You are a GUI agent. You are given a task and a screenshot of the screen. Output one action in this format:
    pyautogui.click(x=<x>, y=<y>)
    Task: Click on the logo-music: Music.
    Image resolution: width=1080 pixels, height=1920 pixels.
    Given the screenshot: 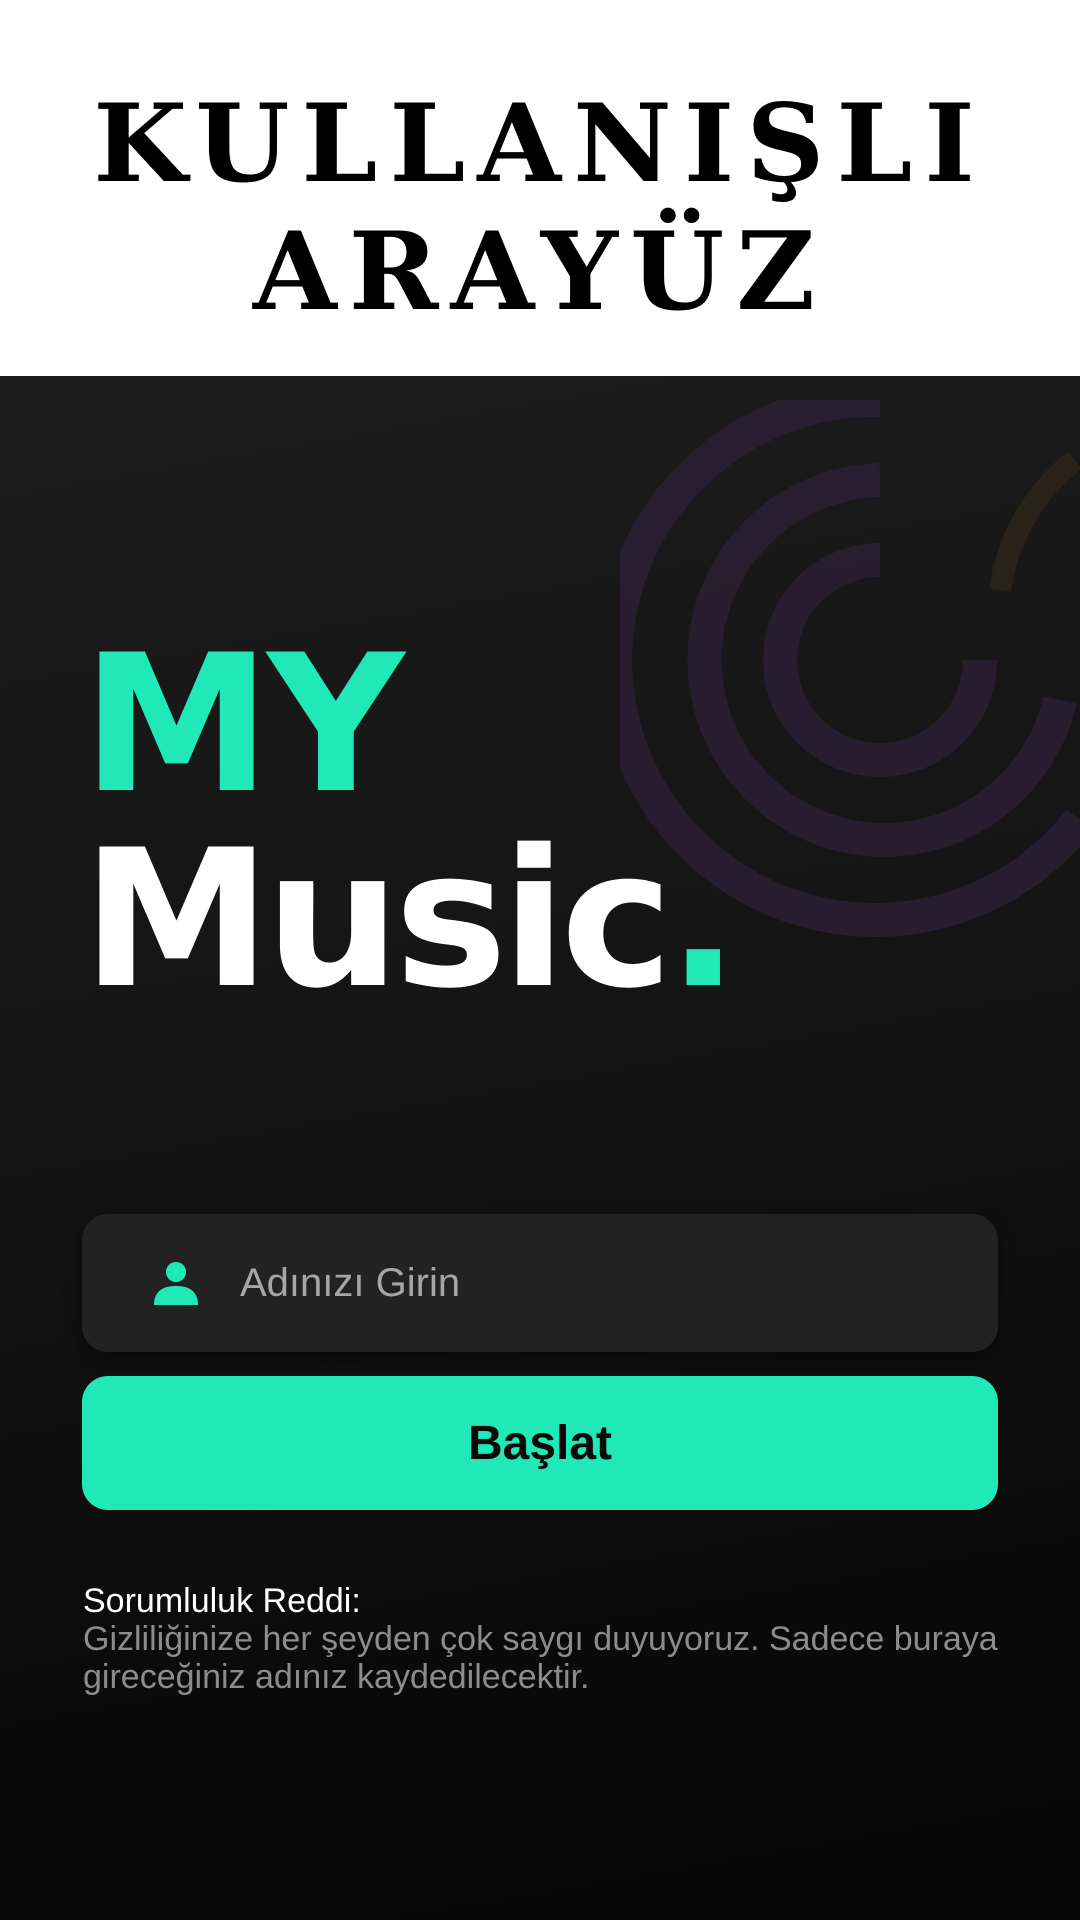 What is the action you would take?
    pyautogui.click(x=410, y=920)
    